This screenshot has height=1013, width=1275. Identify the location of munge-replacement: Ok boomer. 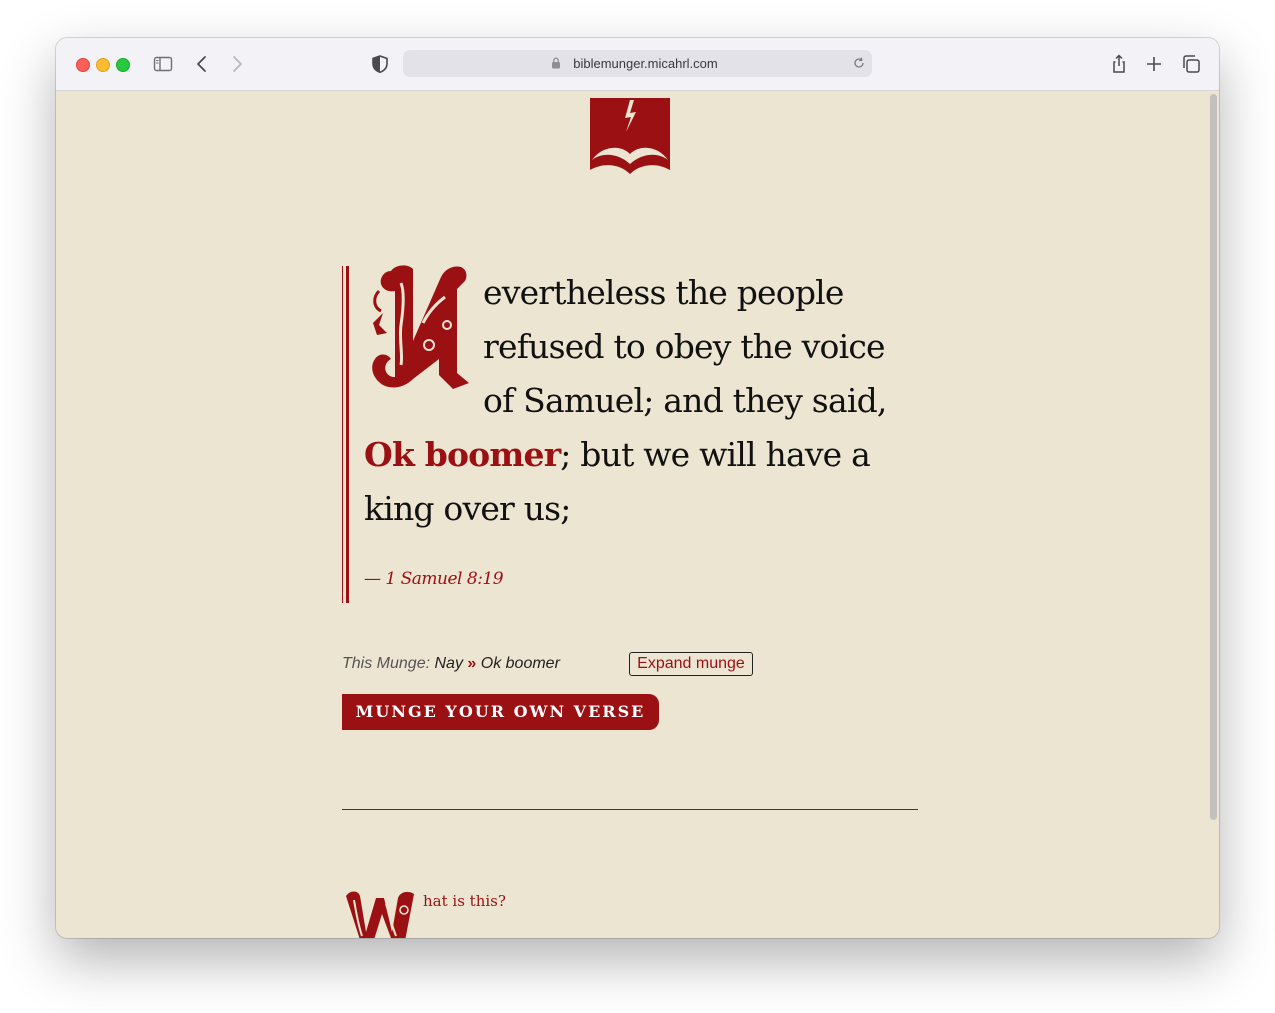
(520, 663).